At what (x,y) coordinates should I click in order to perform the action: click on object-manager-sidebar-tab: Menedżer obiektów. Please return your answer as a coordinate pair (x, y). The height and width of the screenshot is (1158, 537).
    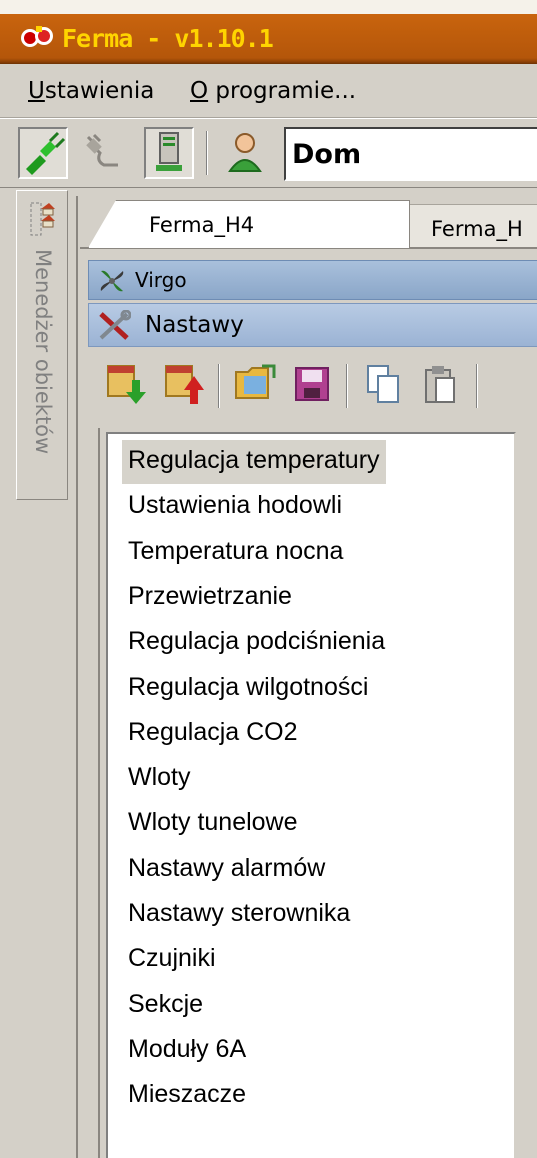
    Looking at the image, I should click on (42, 345).